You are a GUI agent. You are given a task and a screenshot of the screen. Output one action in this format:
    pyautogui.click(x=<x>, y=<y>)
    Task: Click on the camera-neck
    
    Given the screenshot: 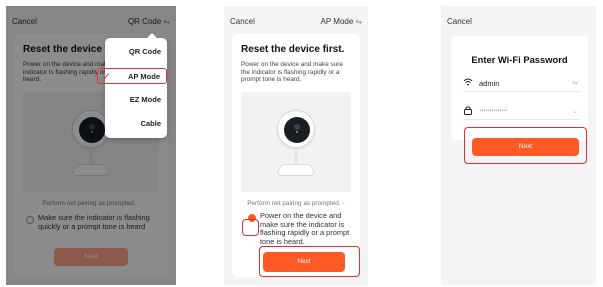 What is the action you would take?
    pyautogui.click(x=296, y=157)
    